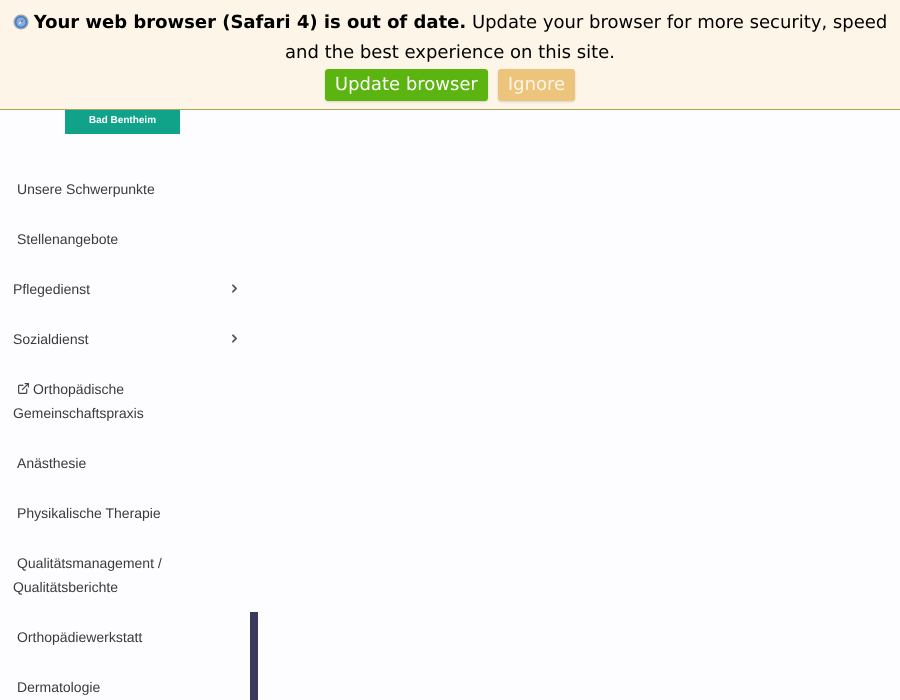 The height and width of the screenshot is (700, 900). Describe the element at coordinates (128, 637) in the screenshot. I see `nav-item: Orthopädiewerkstatt` at that location.